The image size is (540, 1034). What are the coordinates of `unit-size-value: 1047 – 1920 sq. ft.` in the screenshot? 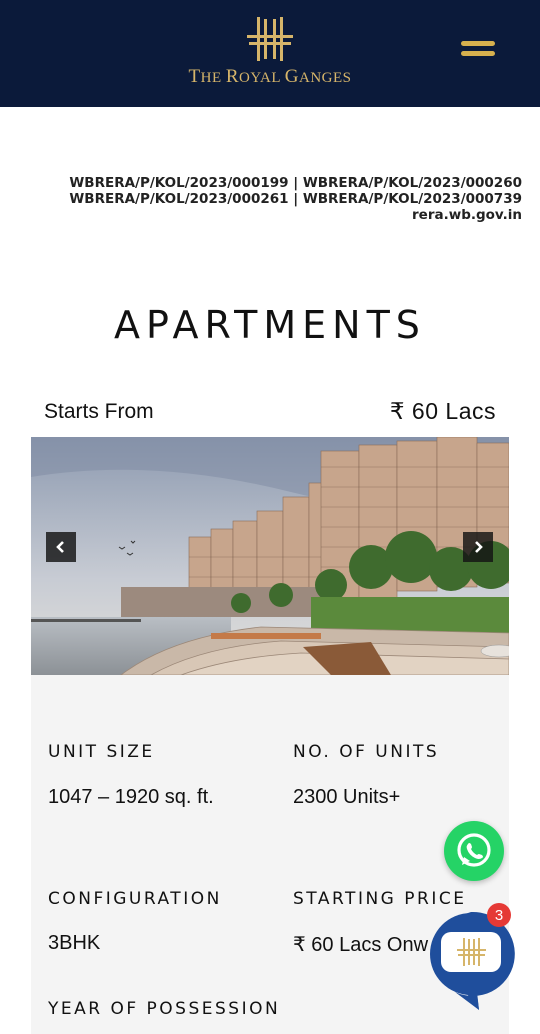 It's located at (131, 797).